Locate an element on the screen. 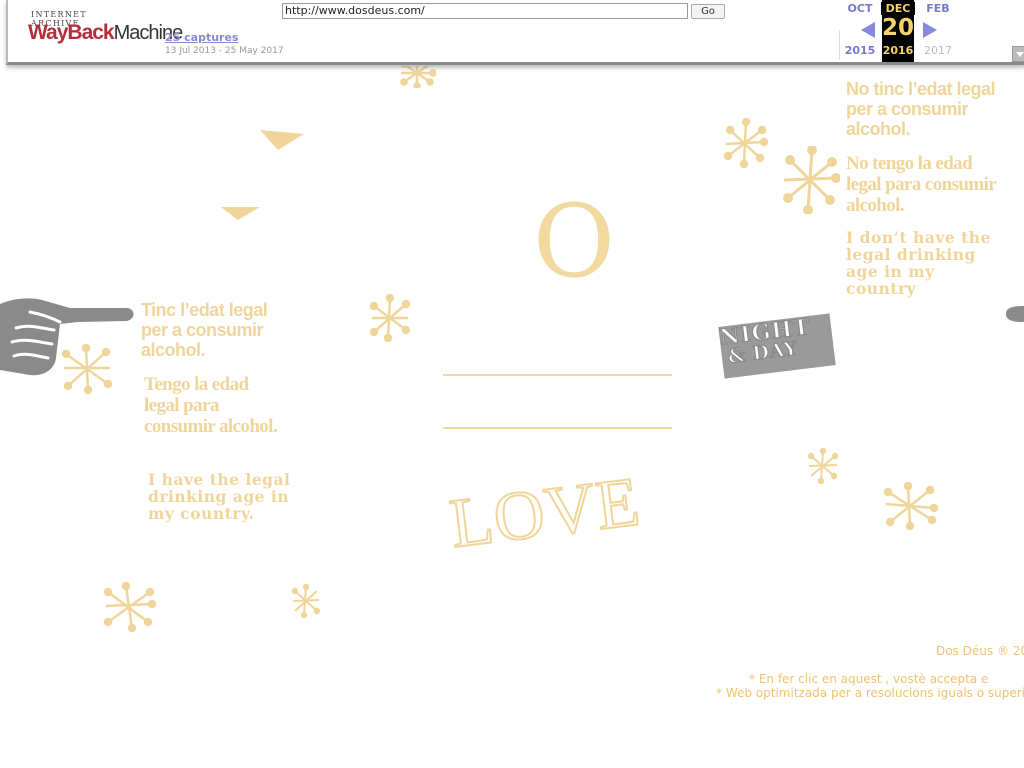  prev-capture-arrow-icon is located at coordinates (868, 30).